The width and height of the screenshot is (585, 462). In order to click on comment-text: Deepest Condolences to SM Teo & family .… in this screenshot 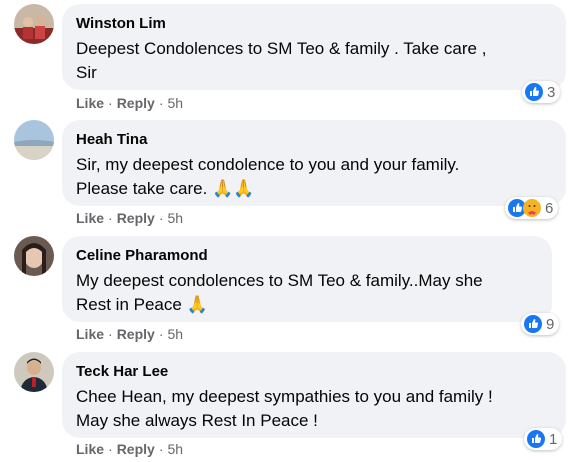, I will do `click(281, 60)`.